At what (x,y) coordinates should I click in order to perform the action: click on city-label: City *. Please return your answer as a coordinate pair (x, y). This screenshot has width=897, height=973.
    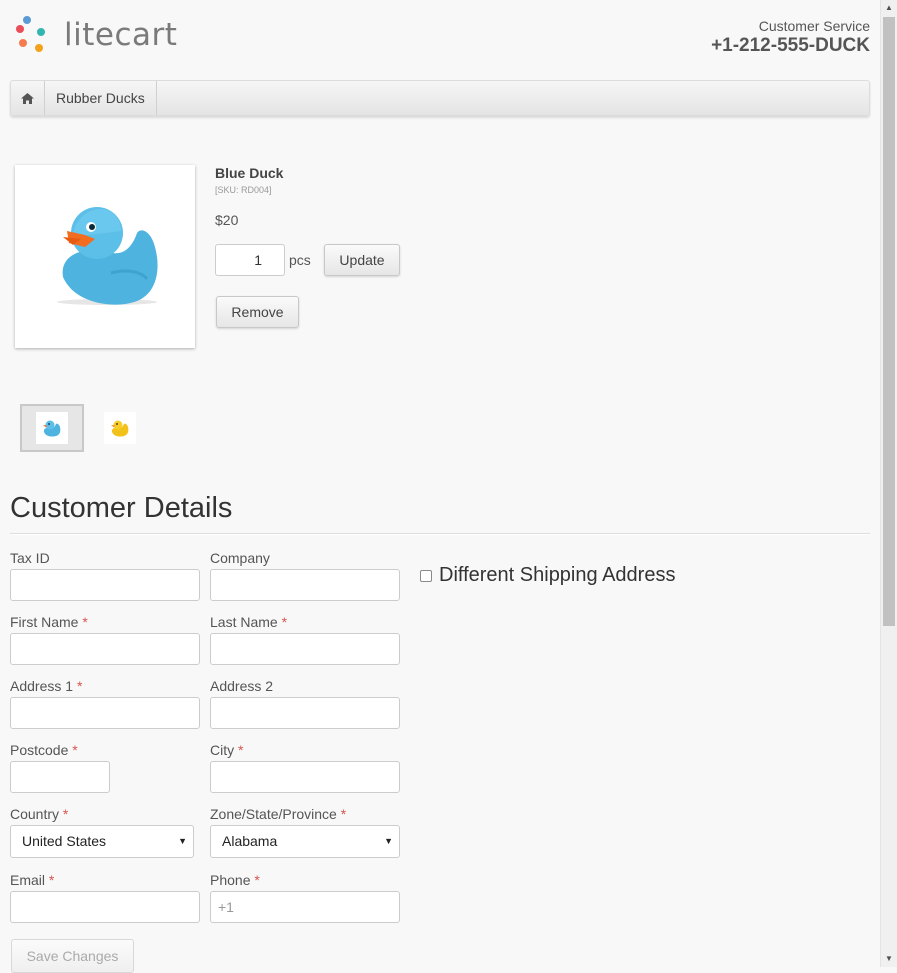
    Looking at the image, I should click on (227, 750).